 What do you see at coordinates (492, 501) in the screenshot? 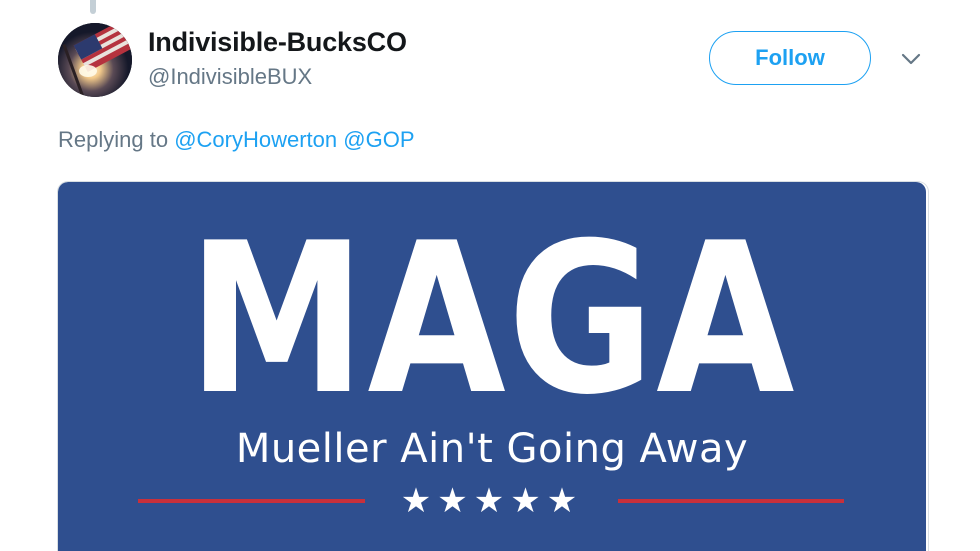
I see `star-row: ★★★★★` at bounding box center [492, 501].